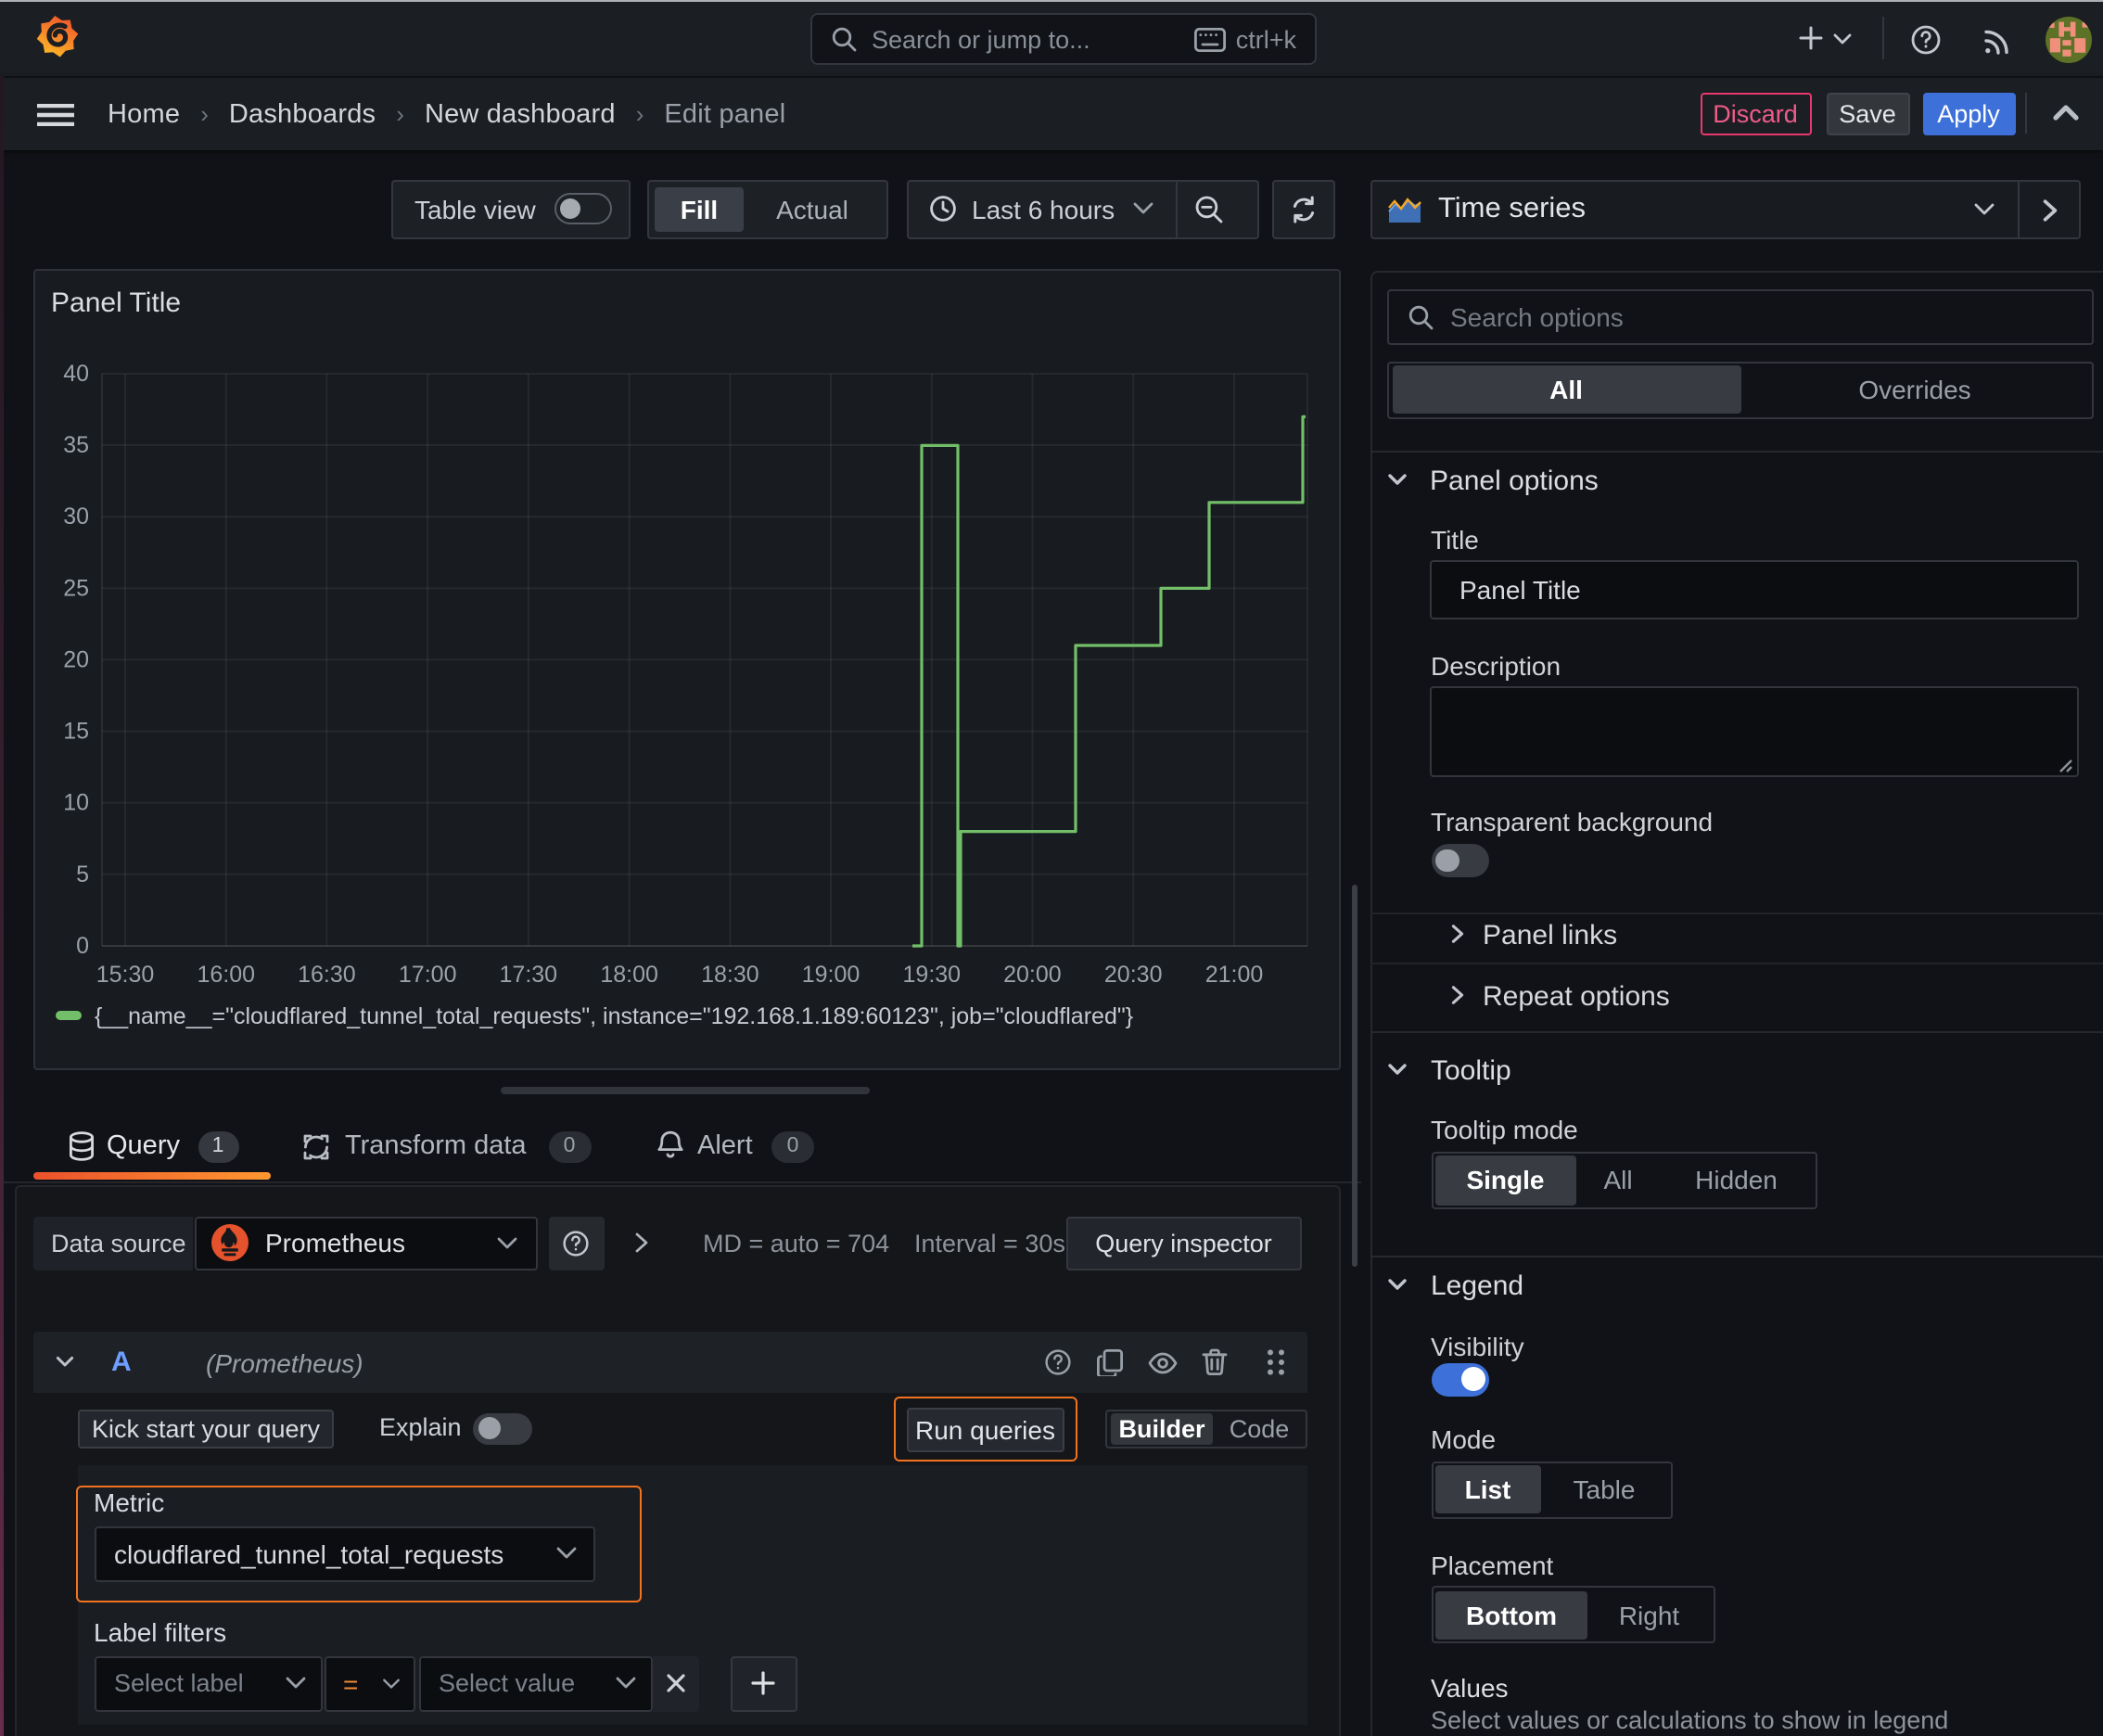 Image resolution: width=2103 pixels, height=1736 pixels. I want to click on svg-text: 20:30, so click(1133, 974).